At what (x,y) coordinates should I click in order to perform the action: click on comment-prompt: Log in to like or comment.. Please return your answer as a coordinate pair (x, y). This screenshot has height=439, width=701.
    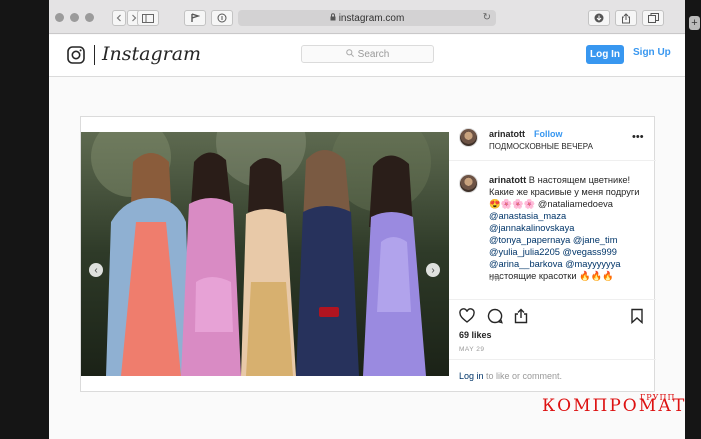
    Looking at the image, I should click on (552, 376).